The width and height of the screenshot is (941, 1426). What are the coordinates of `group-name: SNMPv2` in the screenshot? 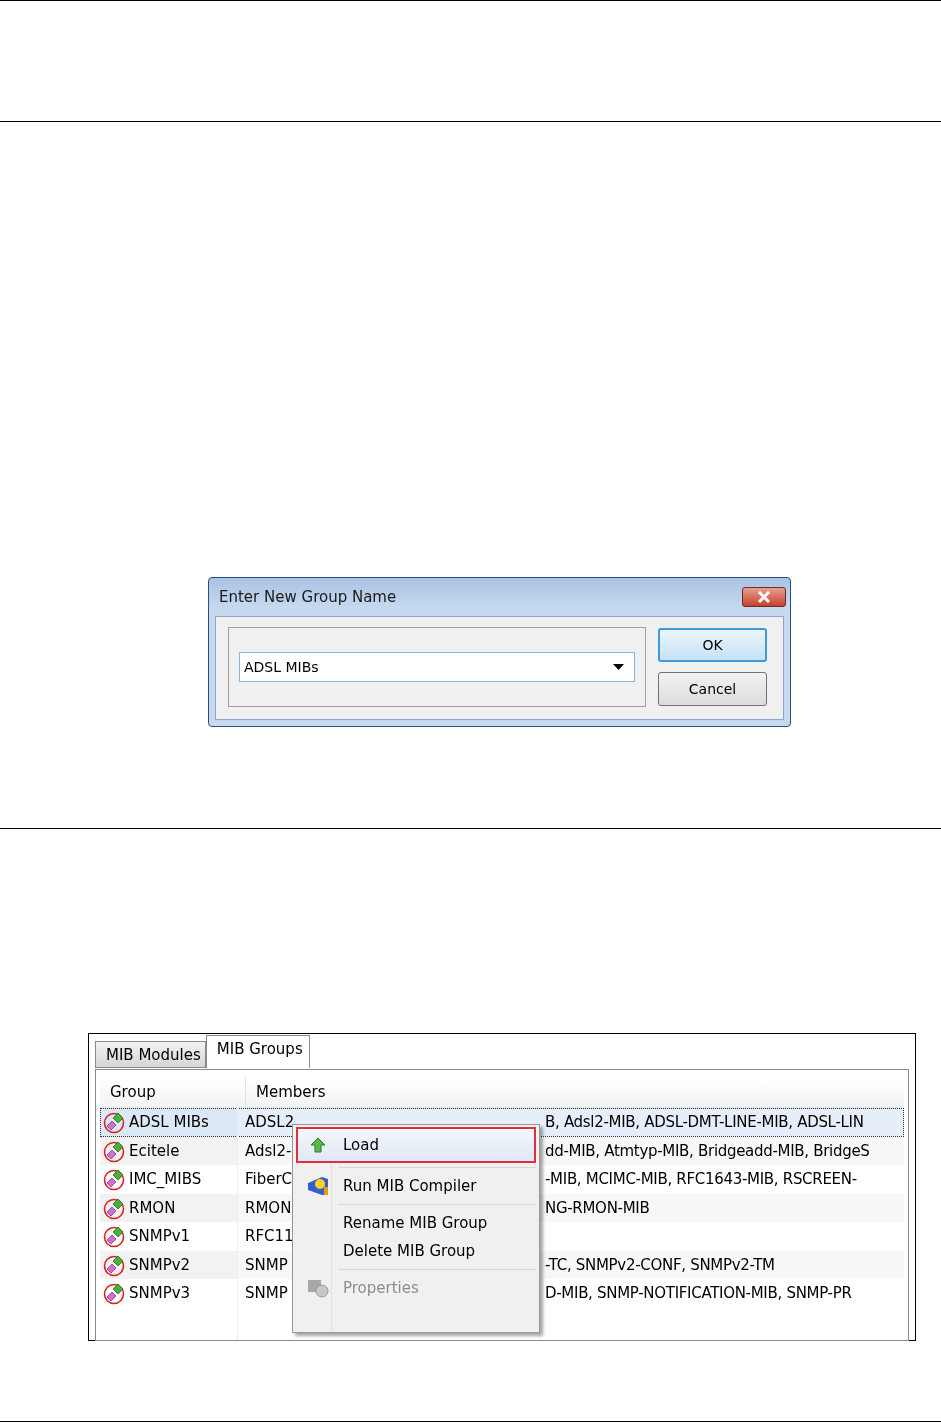 It's located at (160, 1264).